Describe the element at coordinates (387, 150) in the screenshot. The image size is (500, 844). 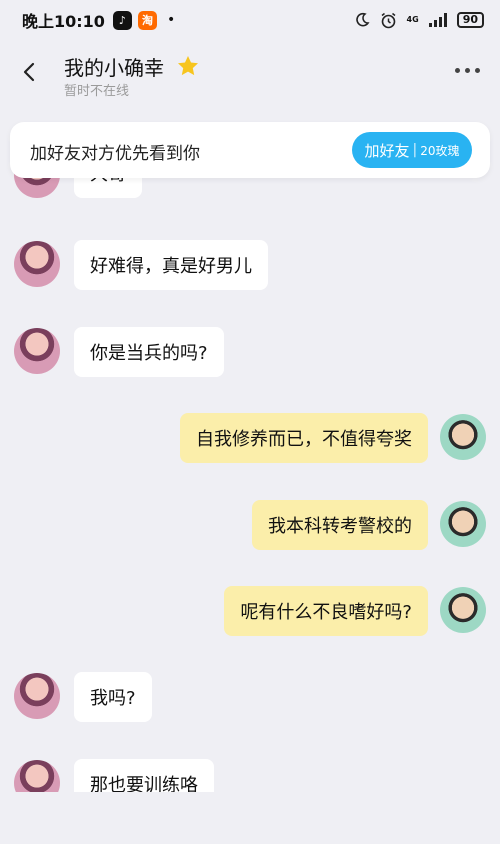
I see `add-friend-label: 加好友` at that location.